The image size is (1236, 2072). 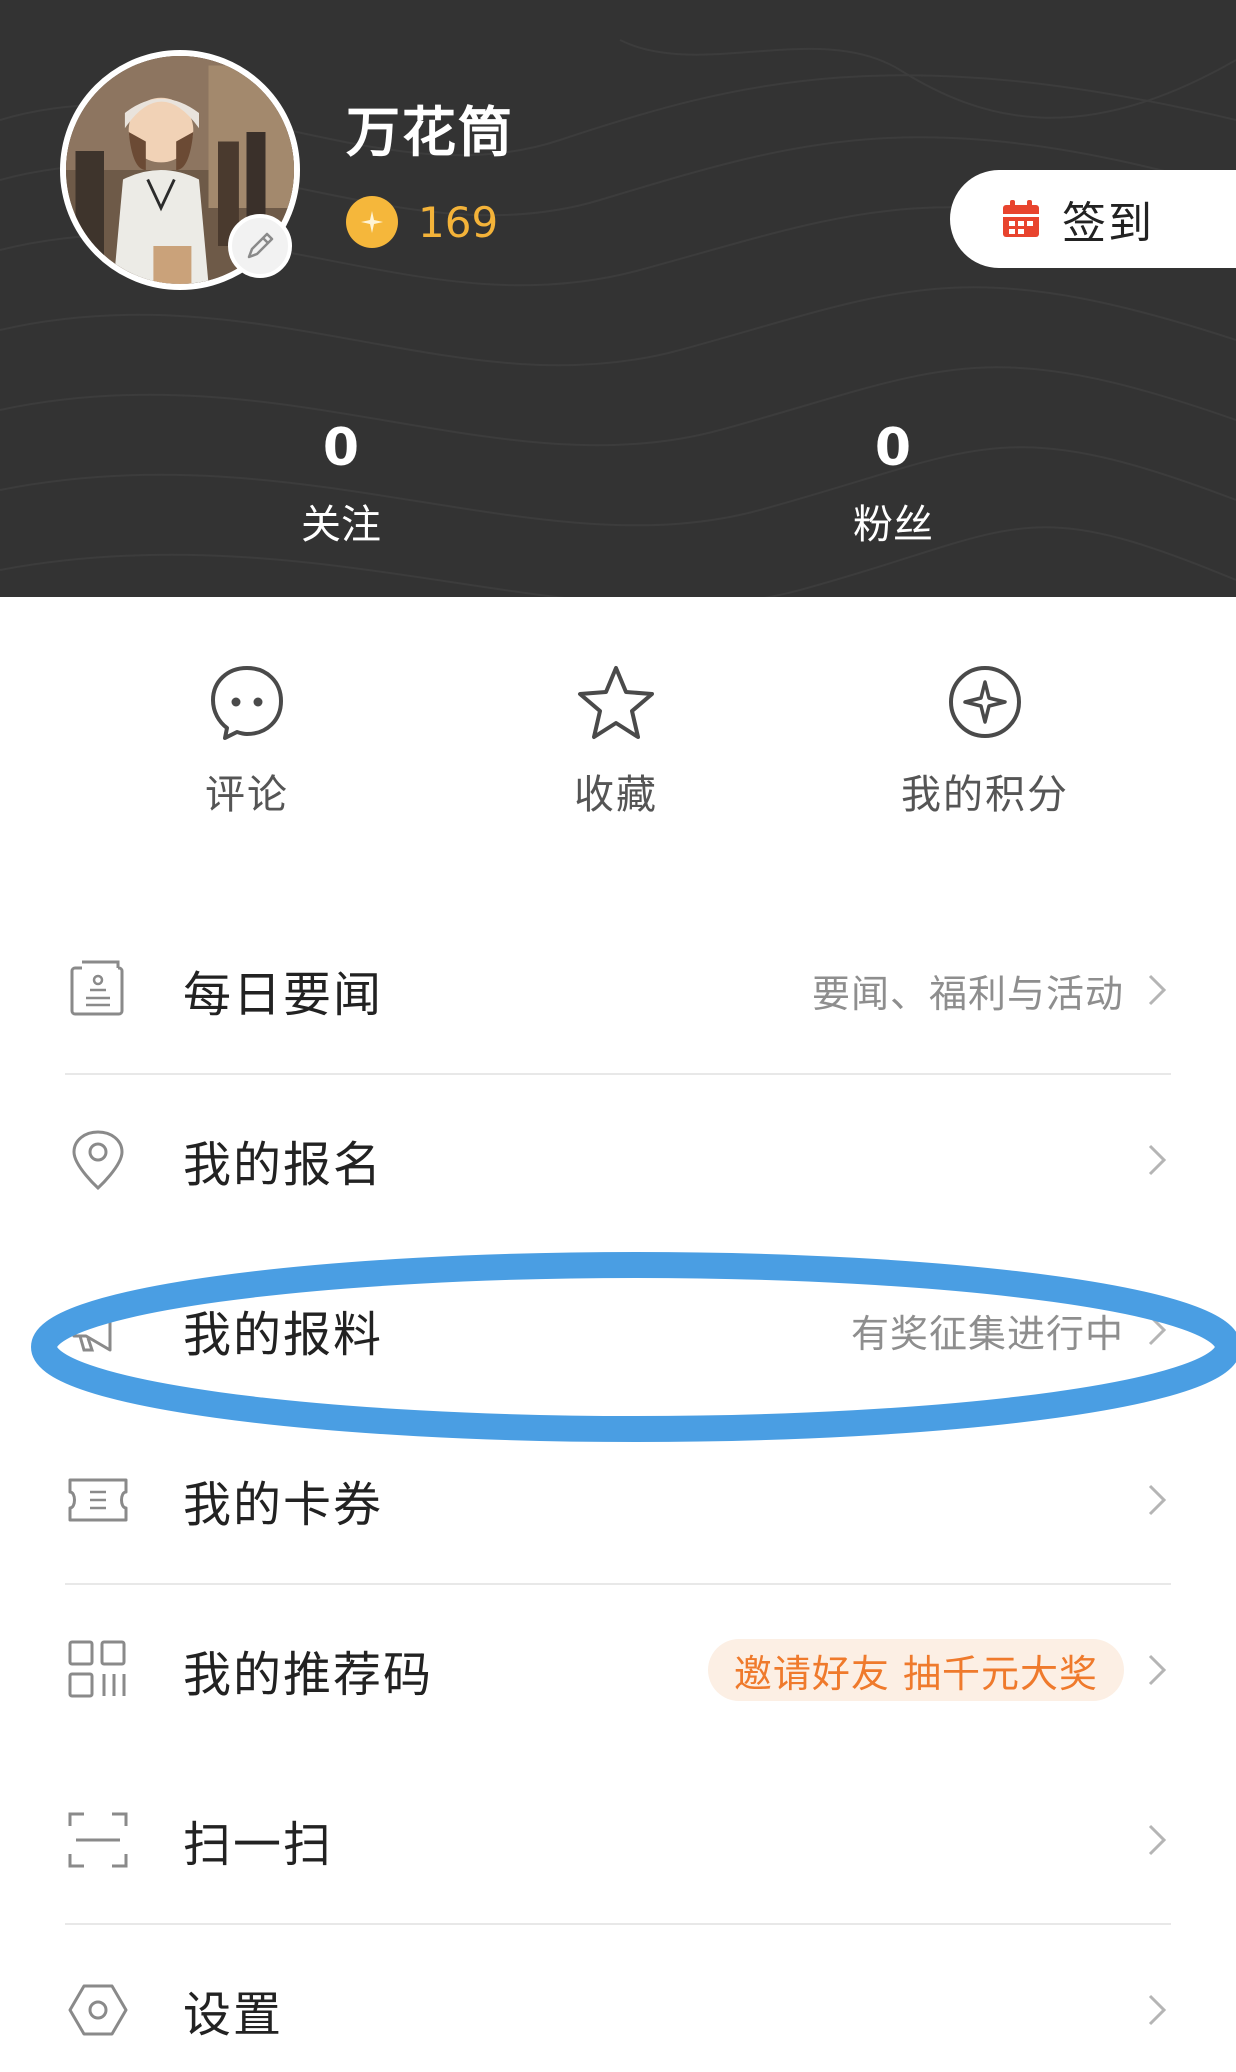 I want to click on fans-label: 粉丝, so click(x=893, y=525).